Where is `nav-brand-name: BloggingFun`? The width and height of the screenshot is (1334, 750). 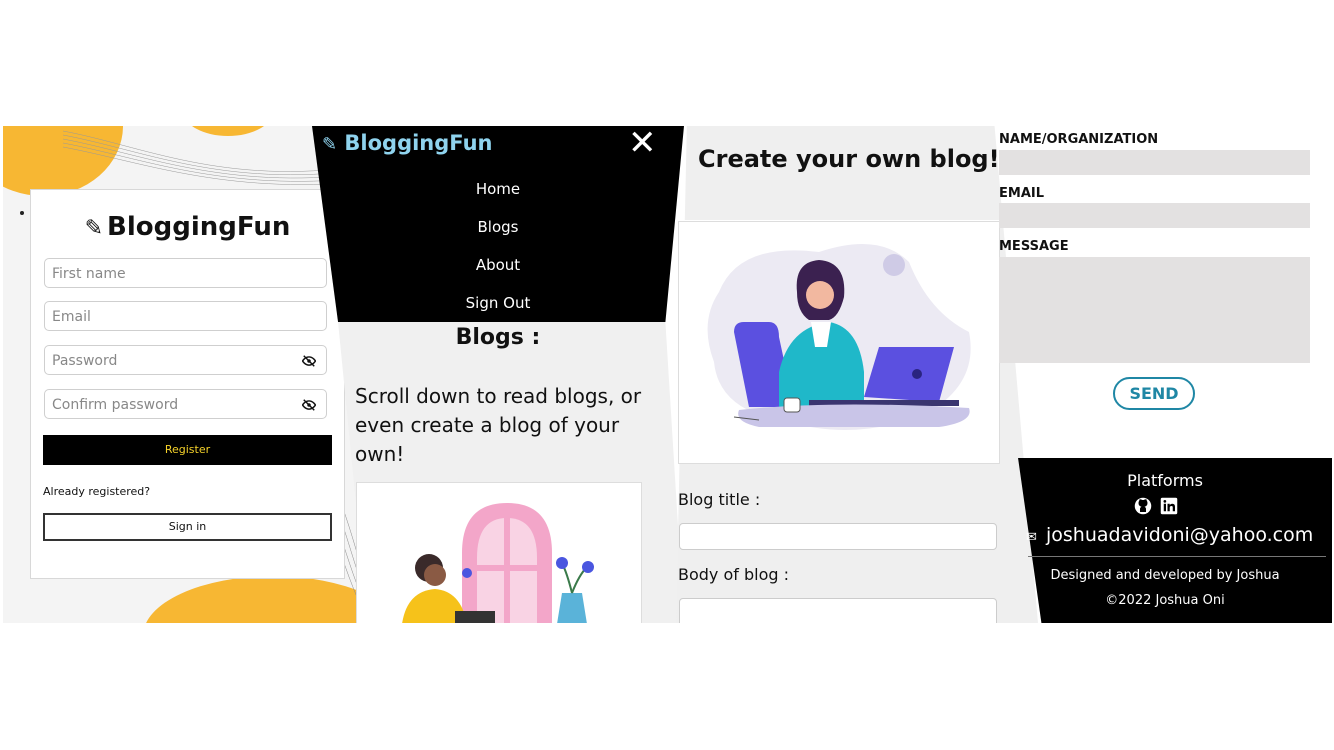 nav-brand-name: BloggingFun is located at coordinates (418, 143).